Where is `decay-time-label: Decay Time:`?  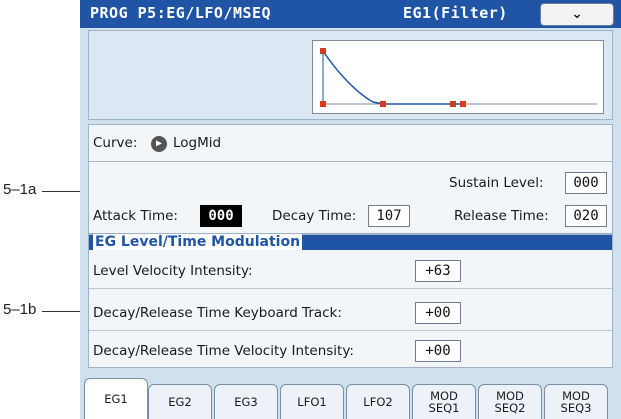
decay-time-label: Decay Time: is located at coordinates (314, 216).